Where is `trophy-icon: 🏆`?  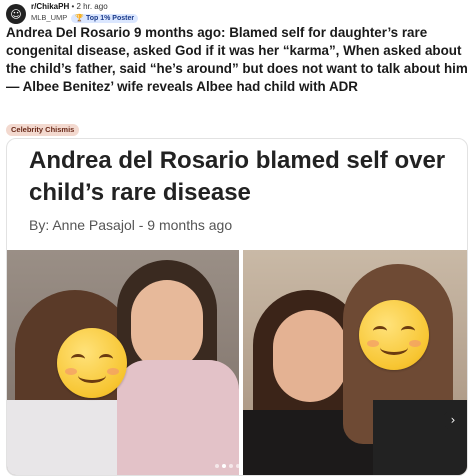
trophy-icon: 🏆 is located at coordinates (79, 18).